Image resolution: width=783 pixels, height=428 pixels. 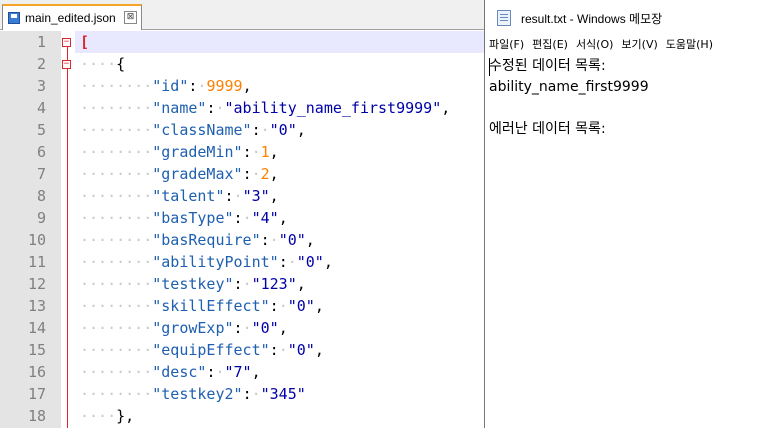 I want to click on code-line: ········"growExp":·"0",, so click(x=184, y=328).